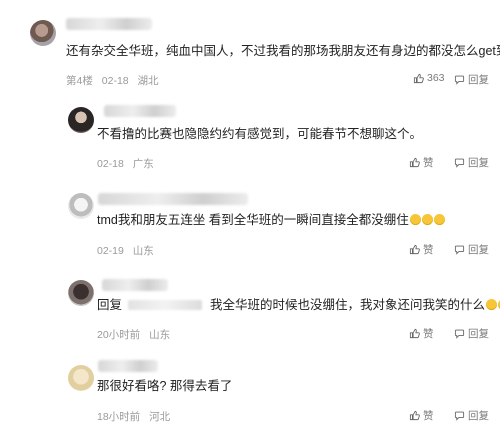  What do you see at coordinates (79, 81) in the screenshot?
I see `floor-number: 第4楼` at bounding box center [79, 81].